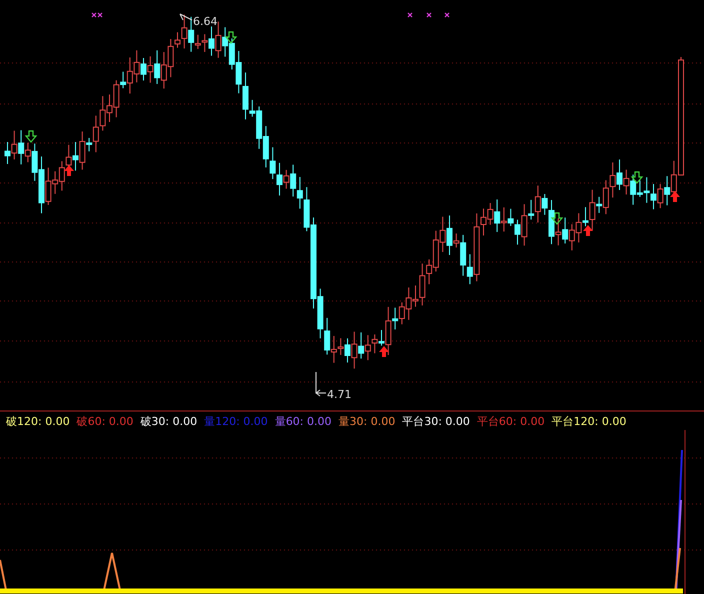 The width and height of the screenshot is (704, 594). What do you see at coordinates (339, 394) in the screenshot?
I see `low-price-label: 4.71` at bounding box center [339, 394].